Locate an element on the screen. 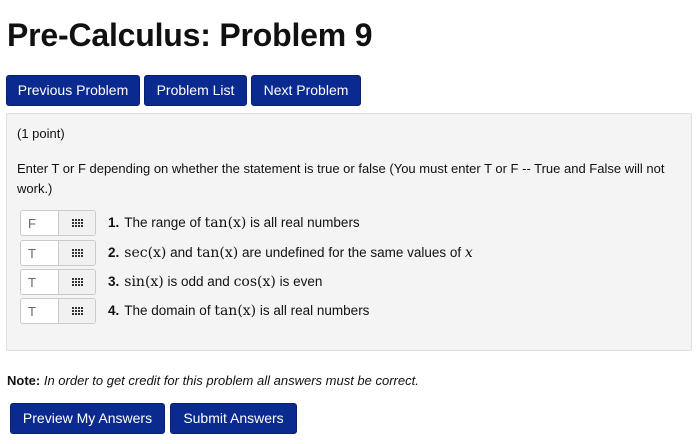 This screenshot has height=444, width=700. math-variable: x is located at coordinates (468, 253).